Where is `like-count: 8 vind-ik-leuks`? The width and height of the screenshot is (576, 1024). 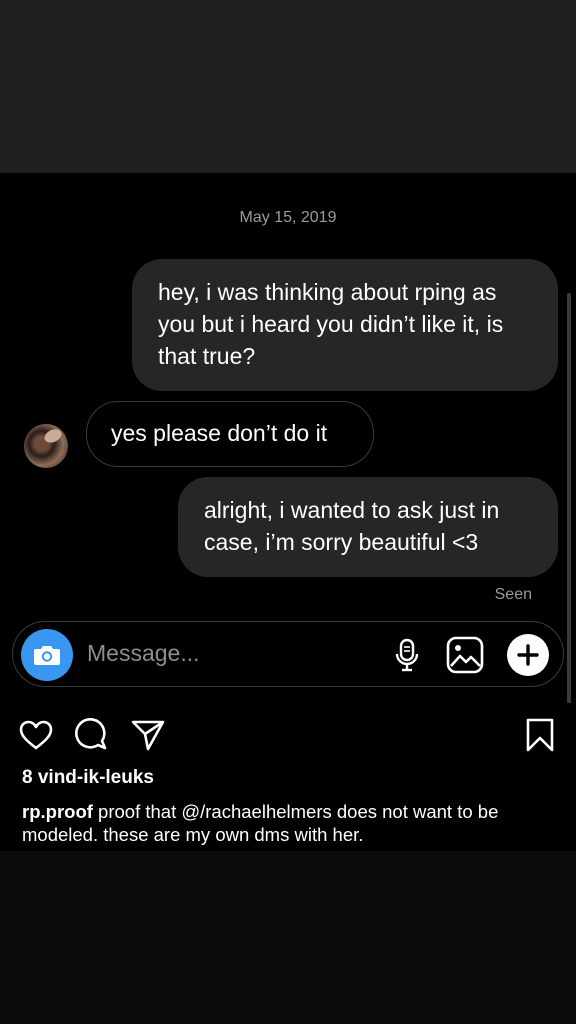
like-count: 8 vind-ik-leuks is located at coordinates (88, 778).